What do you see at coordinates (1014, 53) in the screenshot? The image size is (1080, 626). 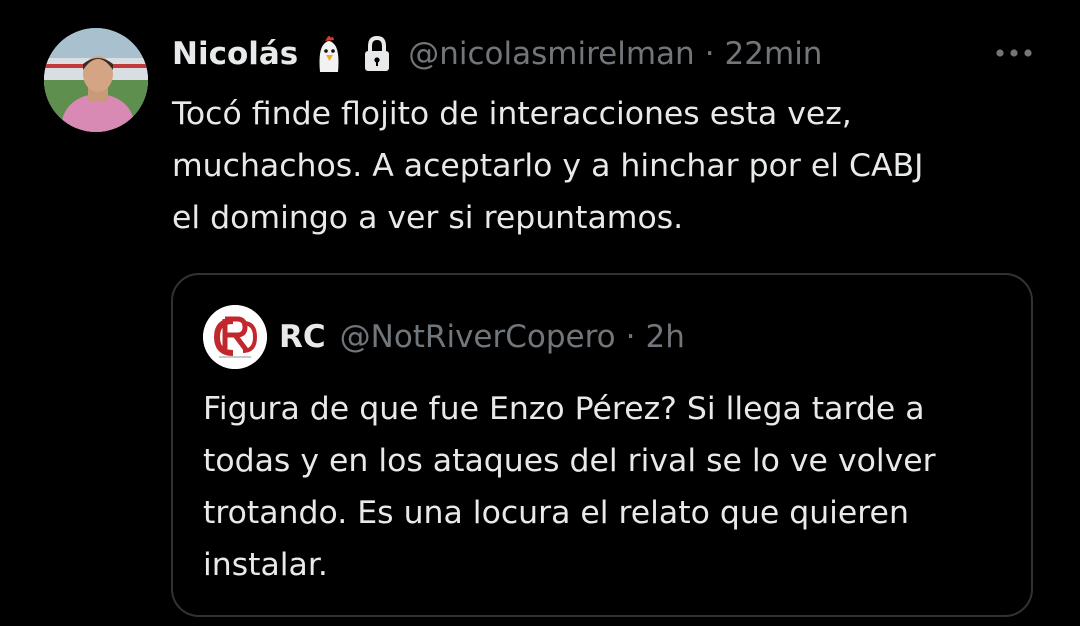 I see `more-options-icon` at bounding box center [1014, 53].